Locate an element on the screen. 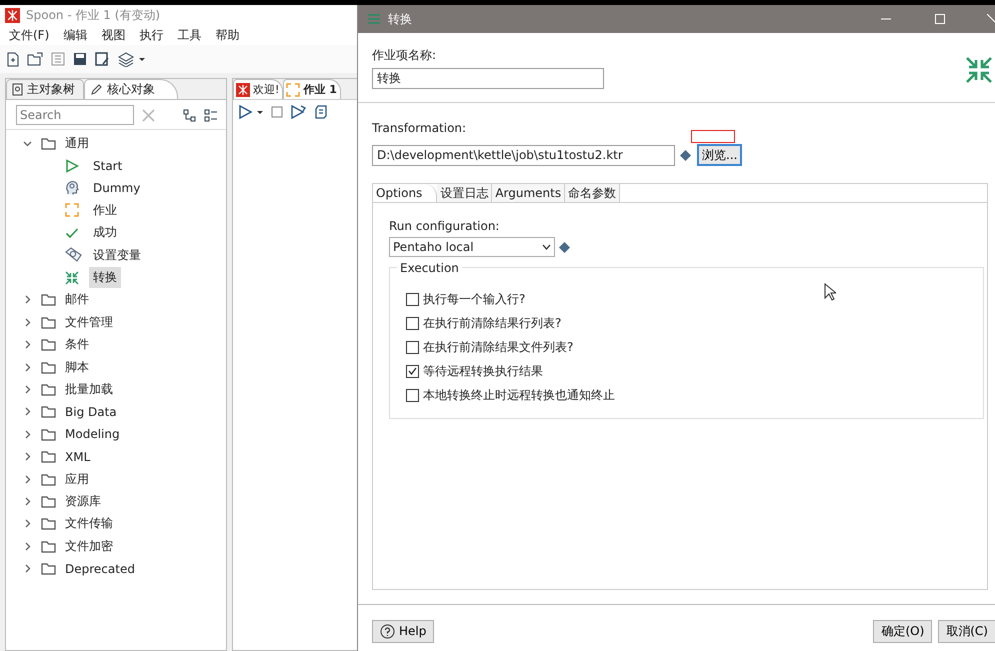 The width and height of the screenshot is (995, 651). tree-folder: 条件 is located at coordinates (47, 345).